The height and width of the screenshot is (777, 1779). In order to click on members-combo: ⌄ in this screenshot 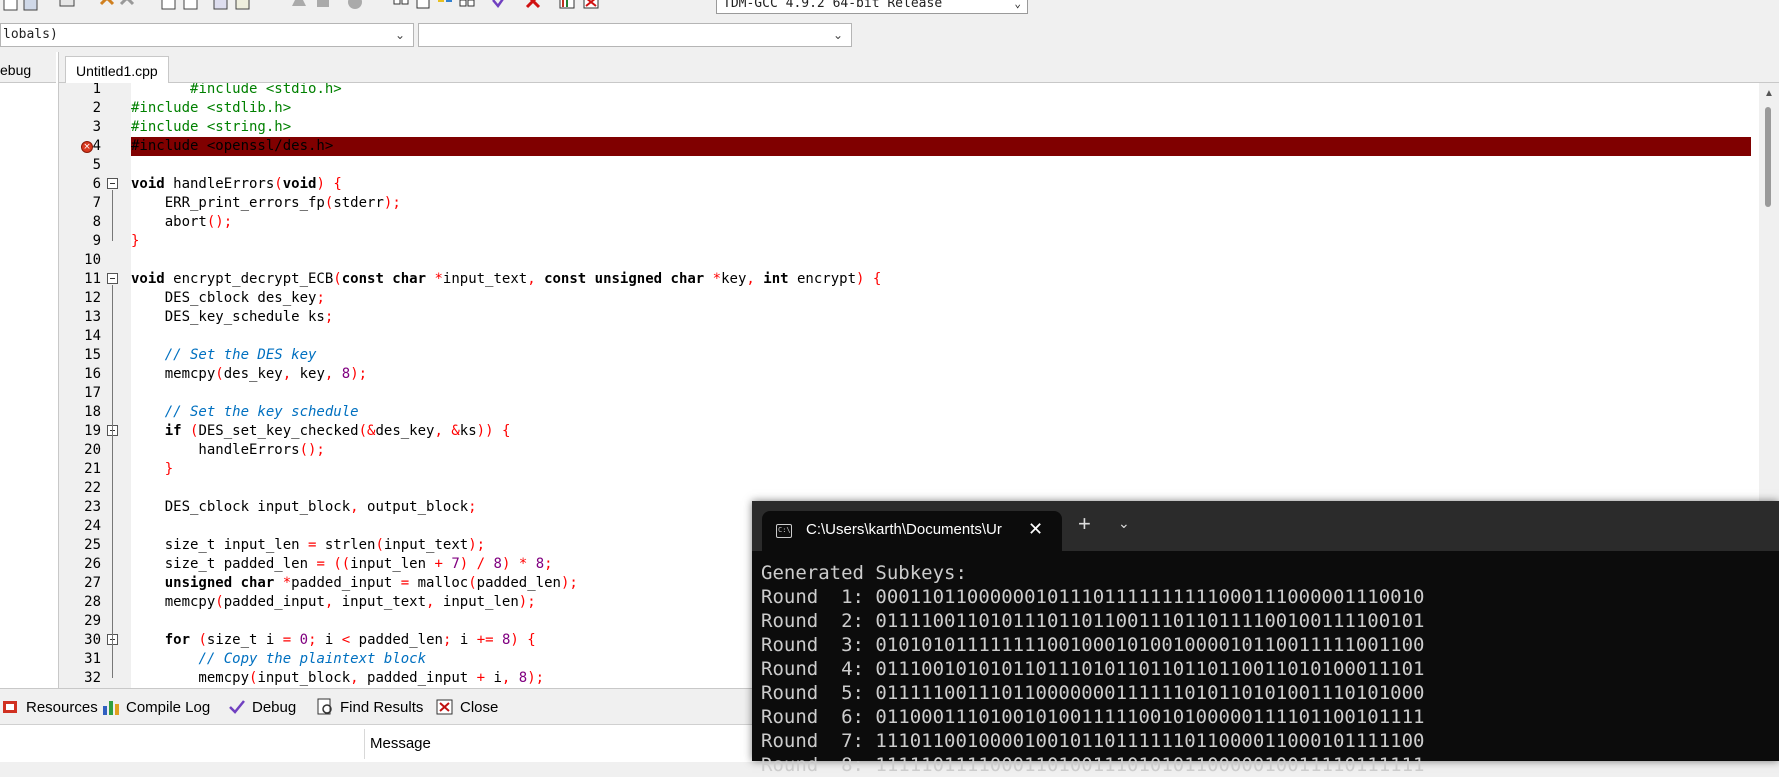, I will do `click(635, 35)`.